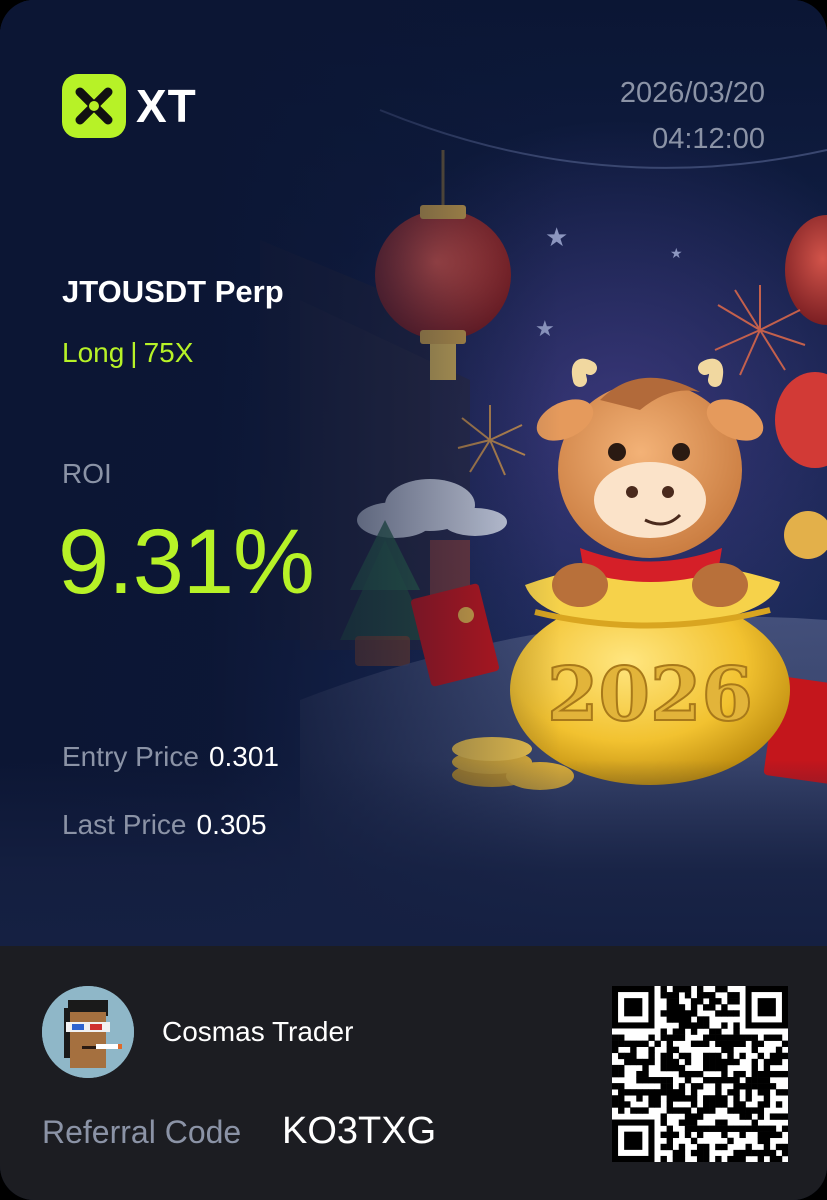 Image resolution: width=827 pixels, height=1200 pixels. I want to click on entry-price-row: Entry Price 0.301, so click(170, 757).